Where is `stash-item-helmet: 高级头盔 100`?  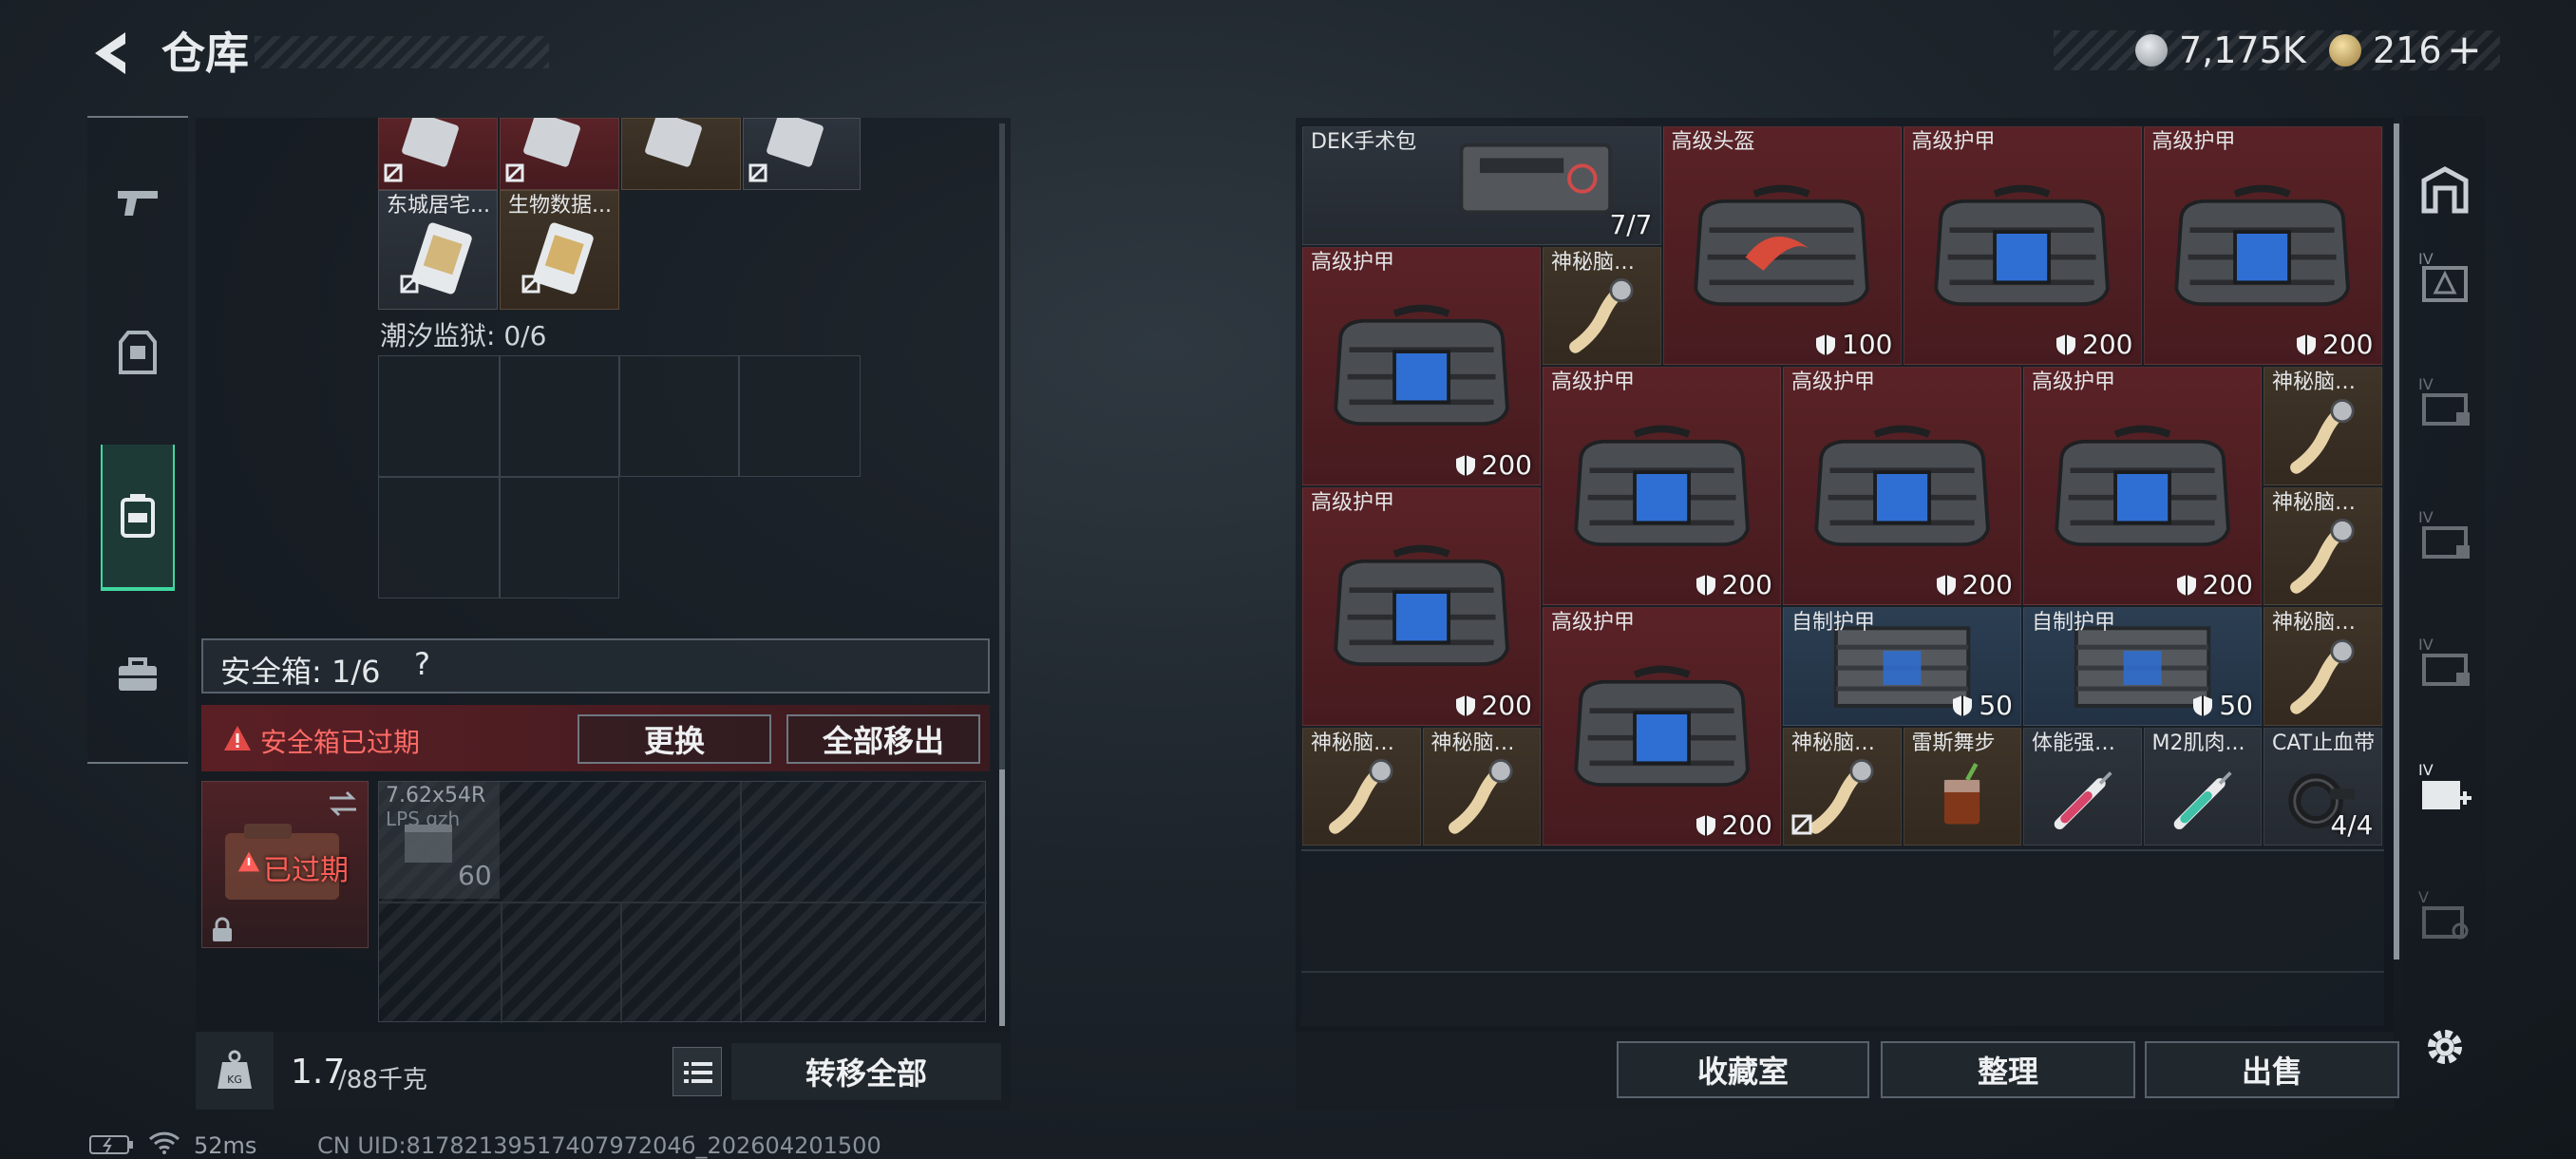
stash-item-helmet: 高级头盔 100 is located at coordinates (1782, 245).